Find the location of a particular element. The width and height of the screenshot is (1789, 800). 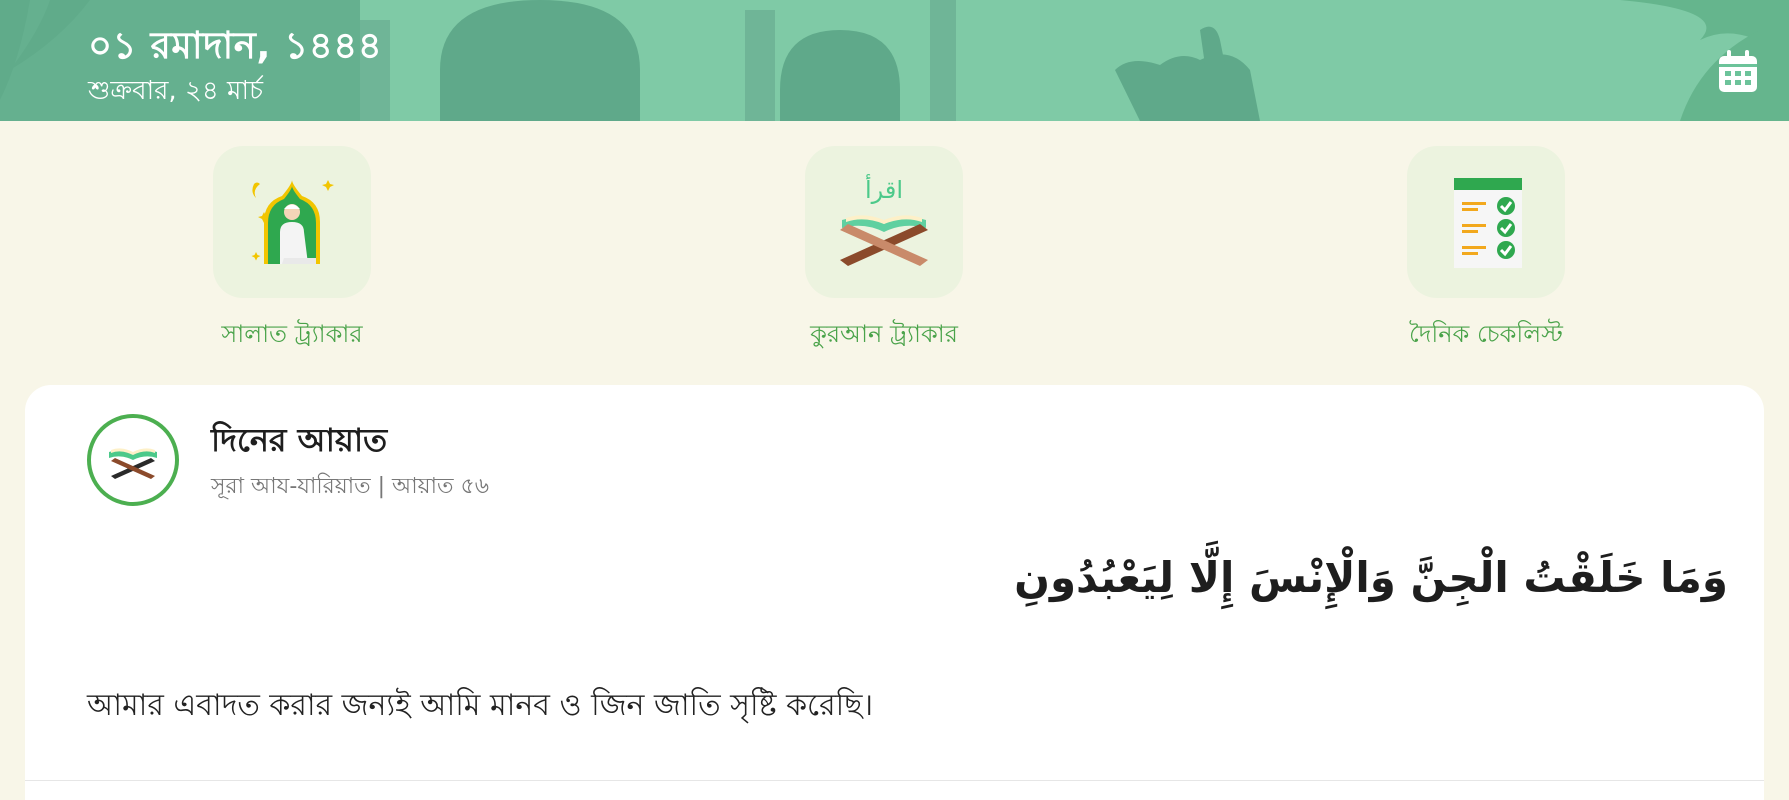

ayah-reference: সূরা আয-যারিয়াত | আয়াত ৫৬ is located at coordinates (350, 486).